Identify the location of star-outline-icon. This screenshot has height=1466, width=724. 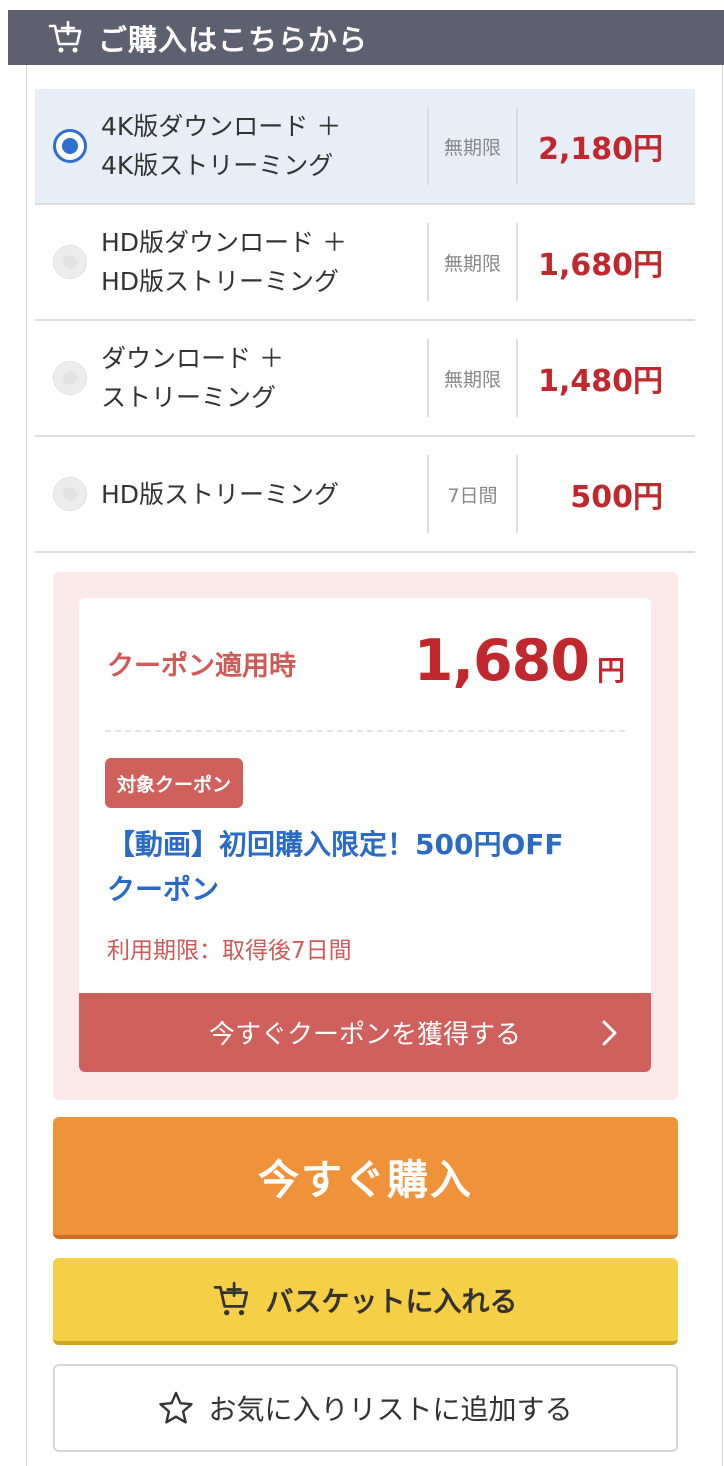
(176, 1408).